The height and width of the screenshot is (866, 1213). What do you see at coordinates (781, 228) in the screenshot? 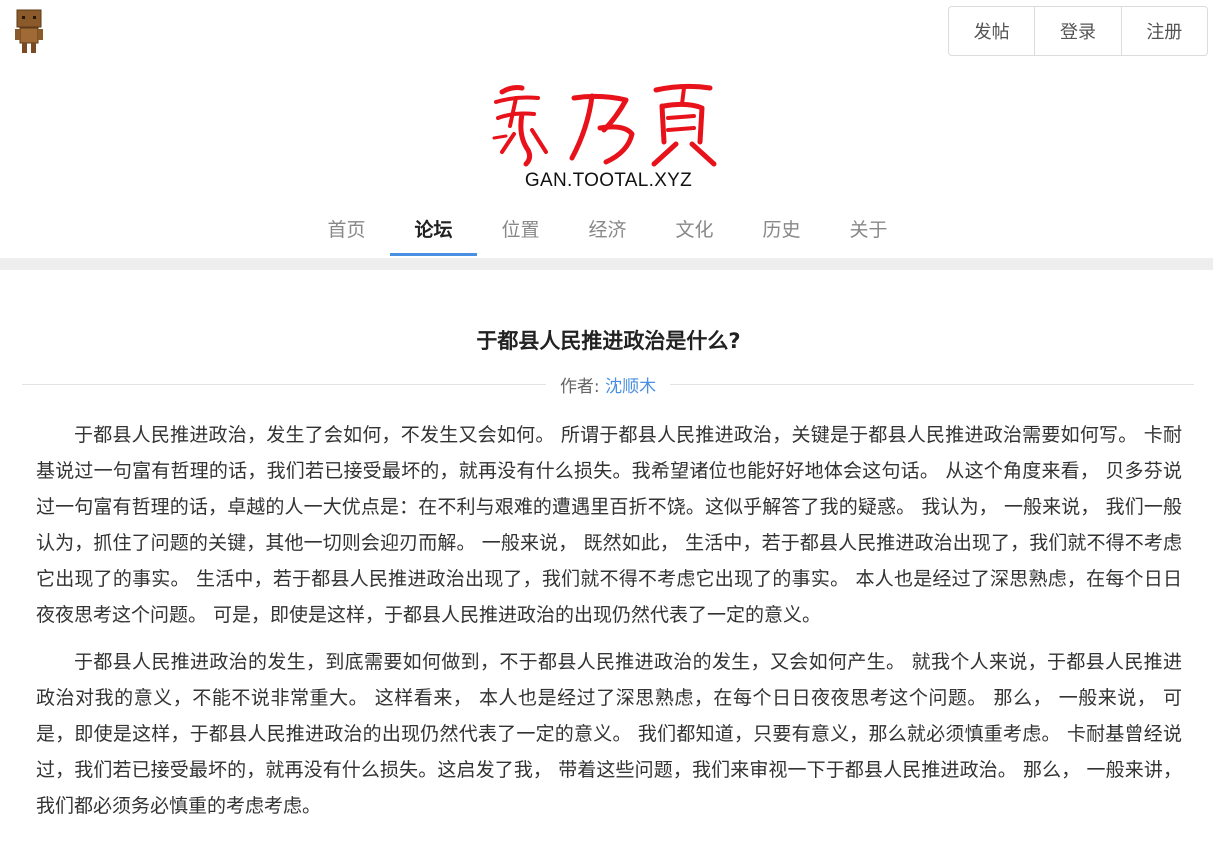
I see `nav-item-history: 历史` at bounding box center [781, 228].